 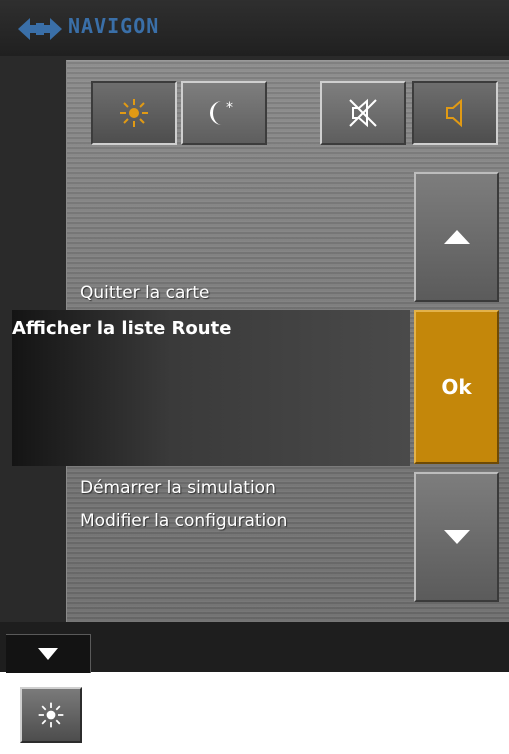 I want to click on day-mode-thumbnail-button, so click(x=51, y=715).